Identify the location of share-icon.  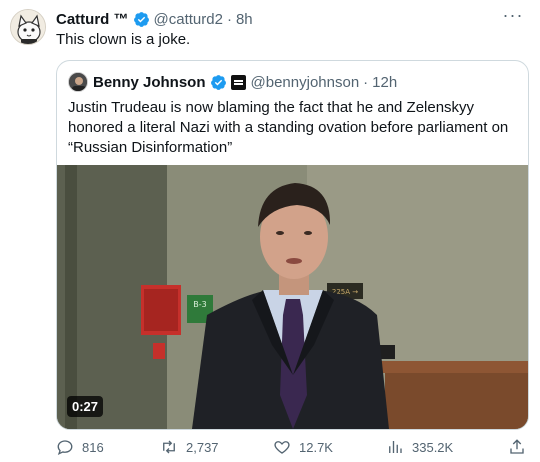
(517, 446).